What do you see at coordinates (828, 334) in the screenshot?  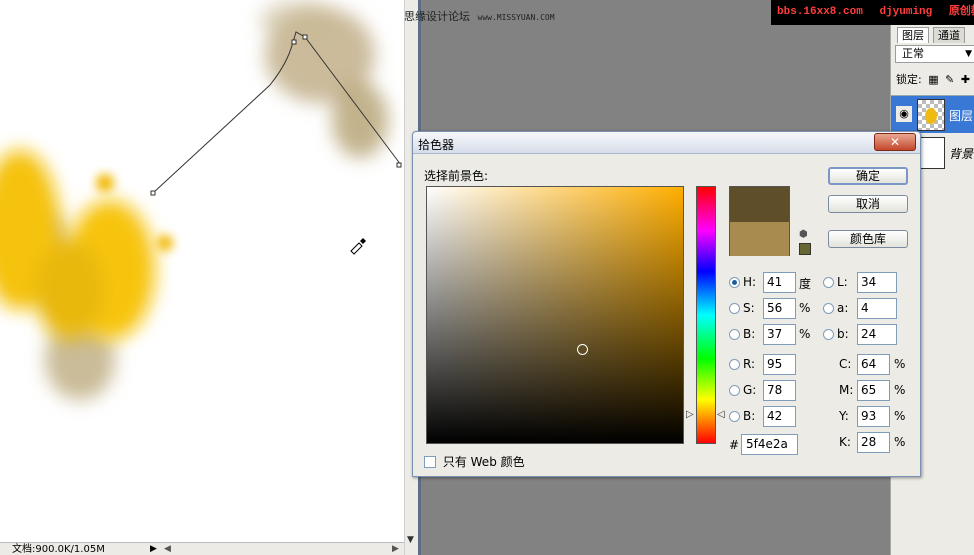 I see `radio-lab-b` at bounding box center [828, 334].